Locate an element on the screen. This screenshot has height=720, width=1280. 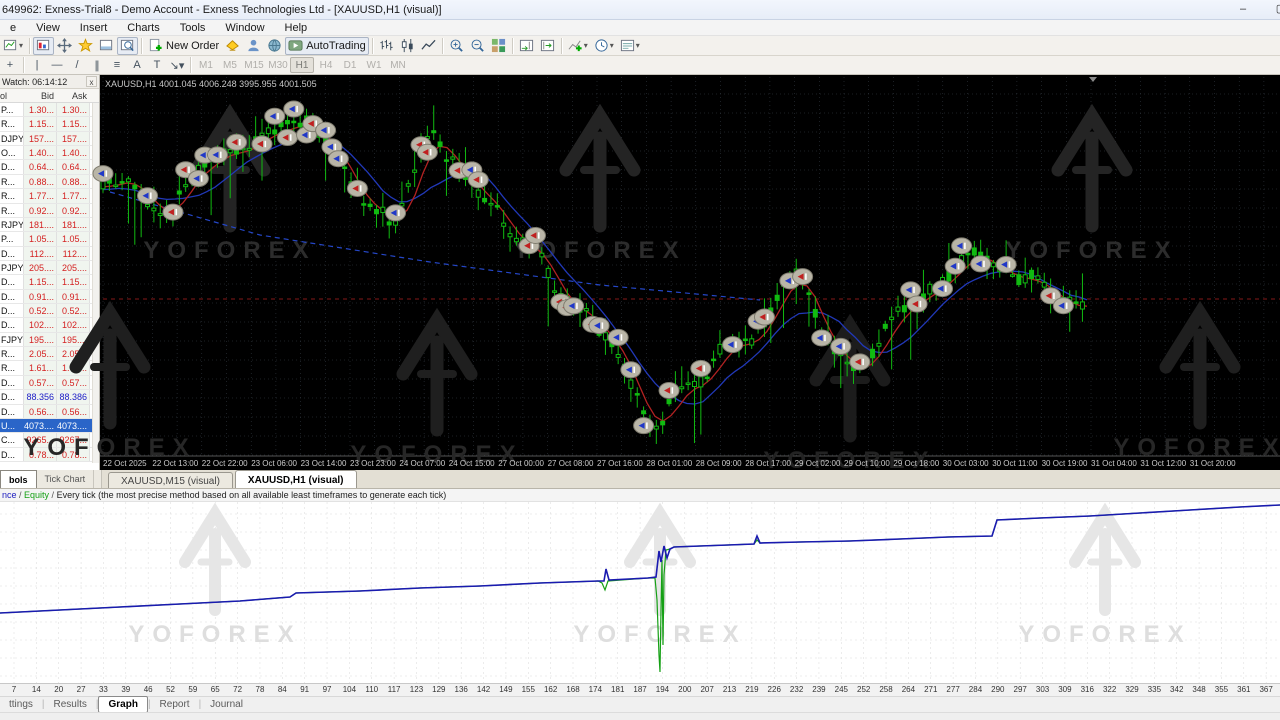
x-tick-label: 219 is located at coordinates (752, 689).